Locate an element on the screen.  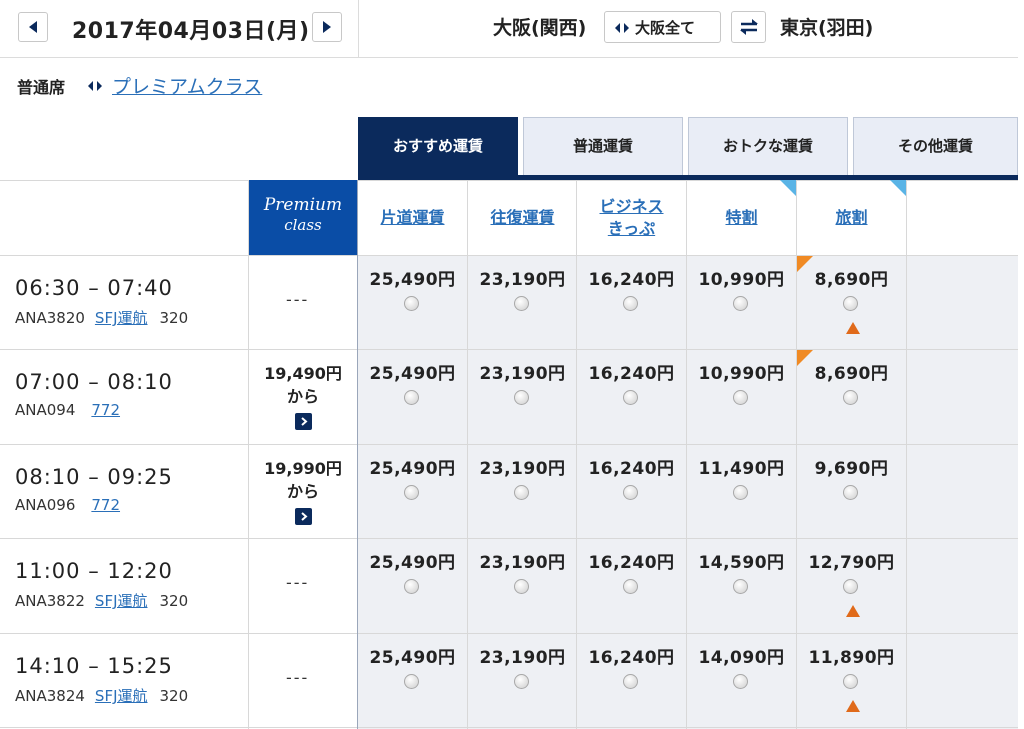
triangle-left-icon is located at coordinates (33, 27).